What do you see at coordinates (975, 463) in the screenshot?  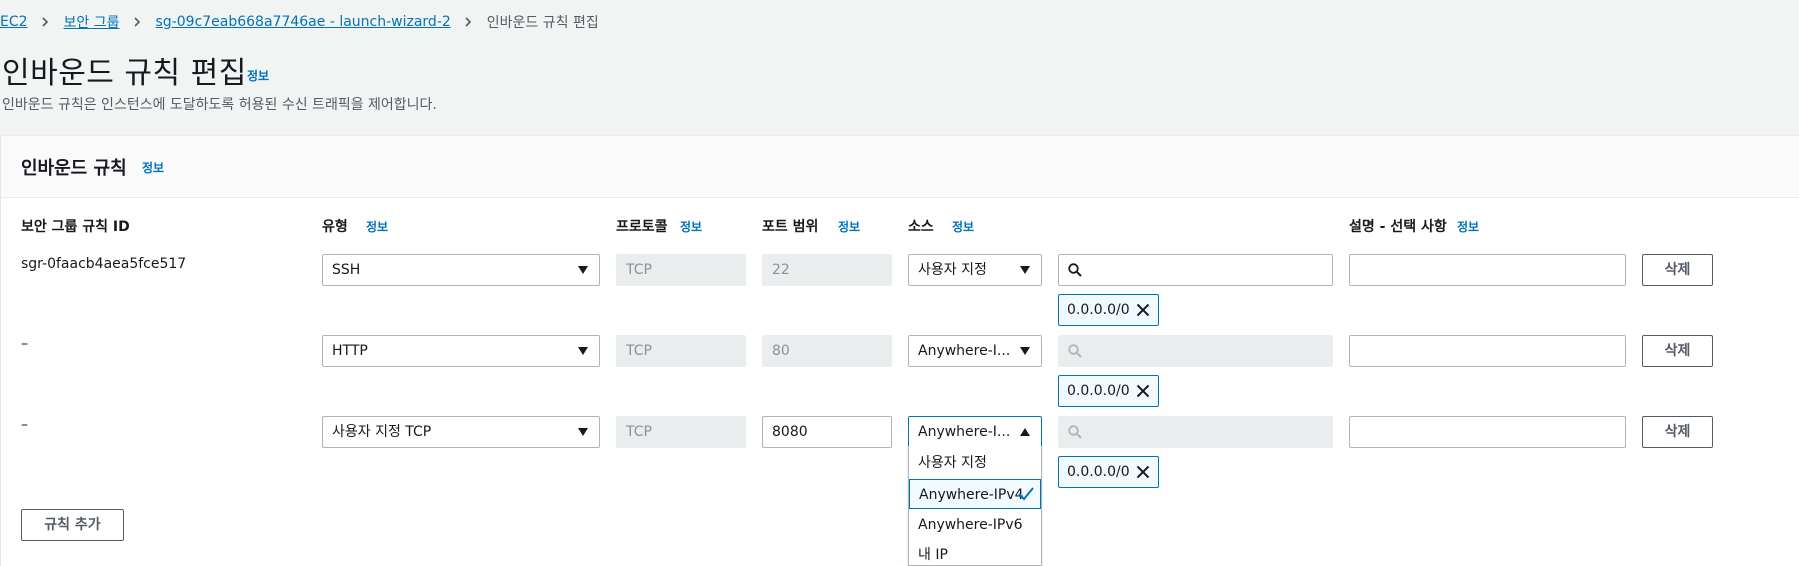 I see `dropdown-option-custom: 사용자 지정` at bounding box center [975, 463].